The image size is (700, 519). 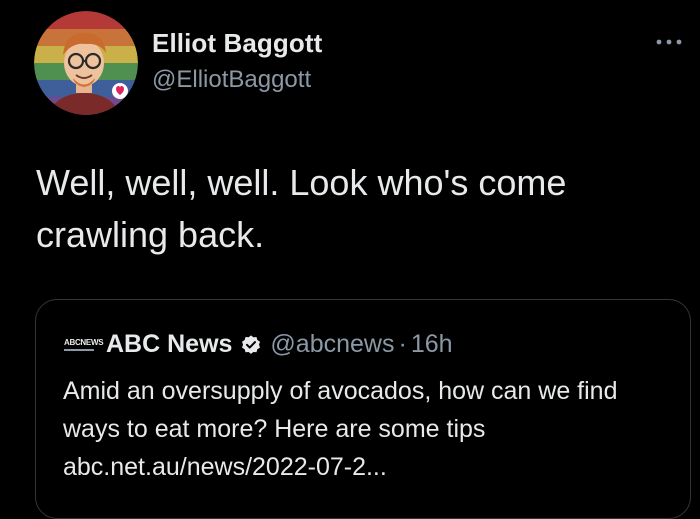 I want to click on more-dots-icon, so click(x=669, y=42).